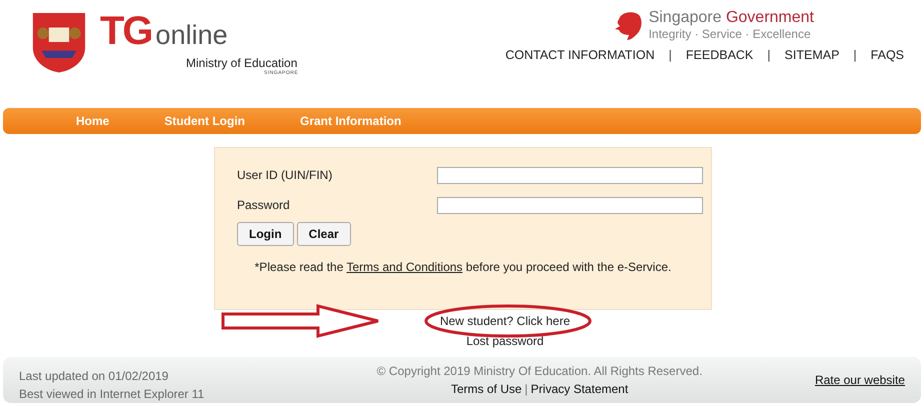  I want to click on field-label: User ID (UIN/FIN), so click(285, 175).